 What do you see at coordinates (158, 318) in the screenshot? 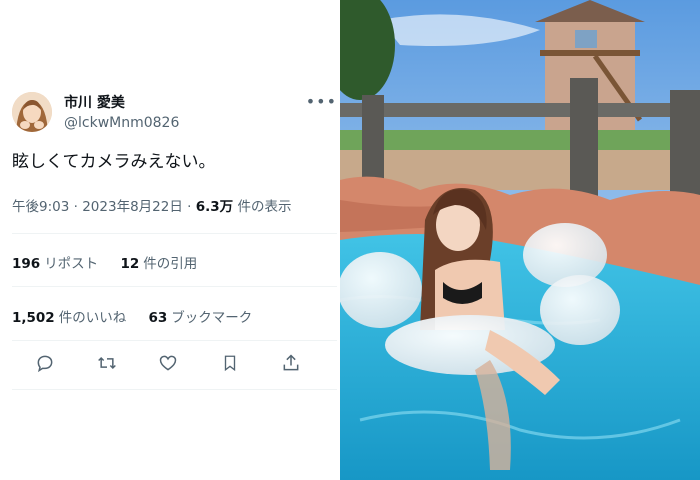
I see `bookmarks-count: 63` at bounding box center [158, 318].